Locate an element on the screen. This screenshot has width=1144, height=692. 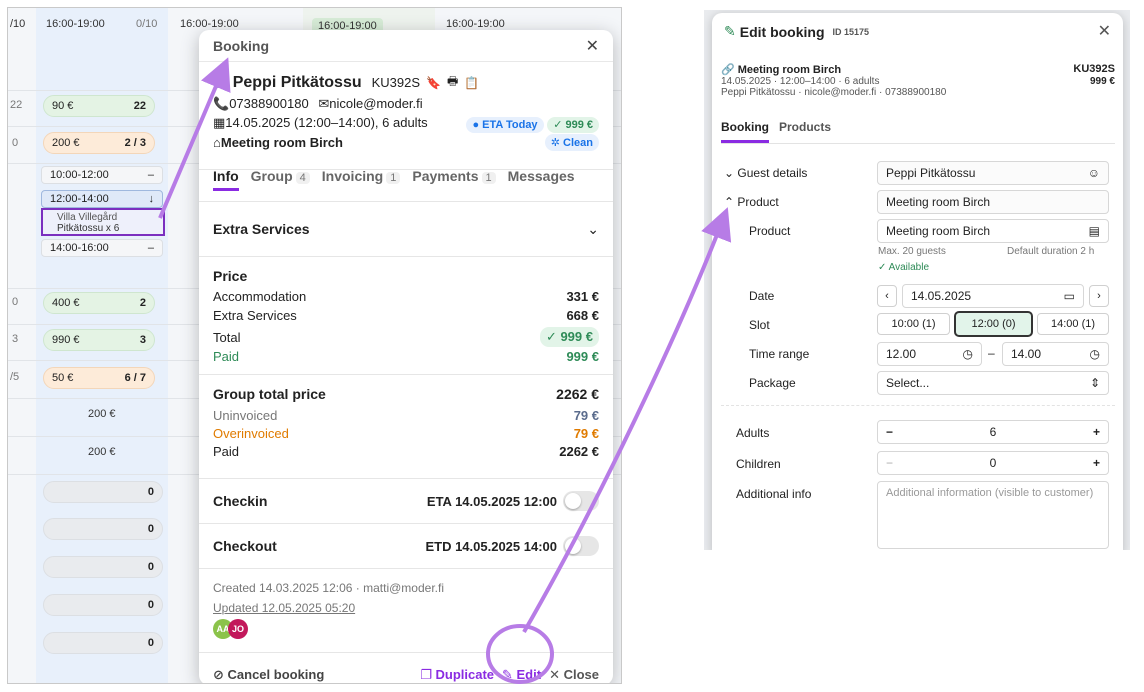
phone: 07388900180 is located at coordinates (269, 103).